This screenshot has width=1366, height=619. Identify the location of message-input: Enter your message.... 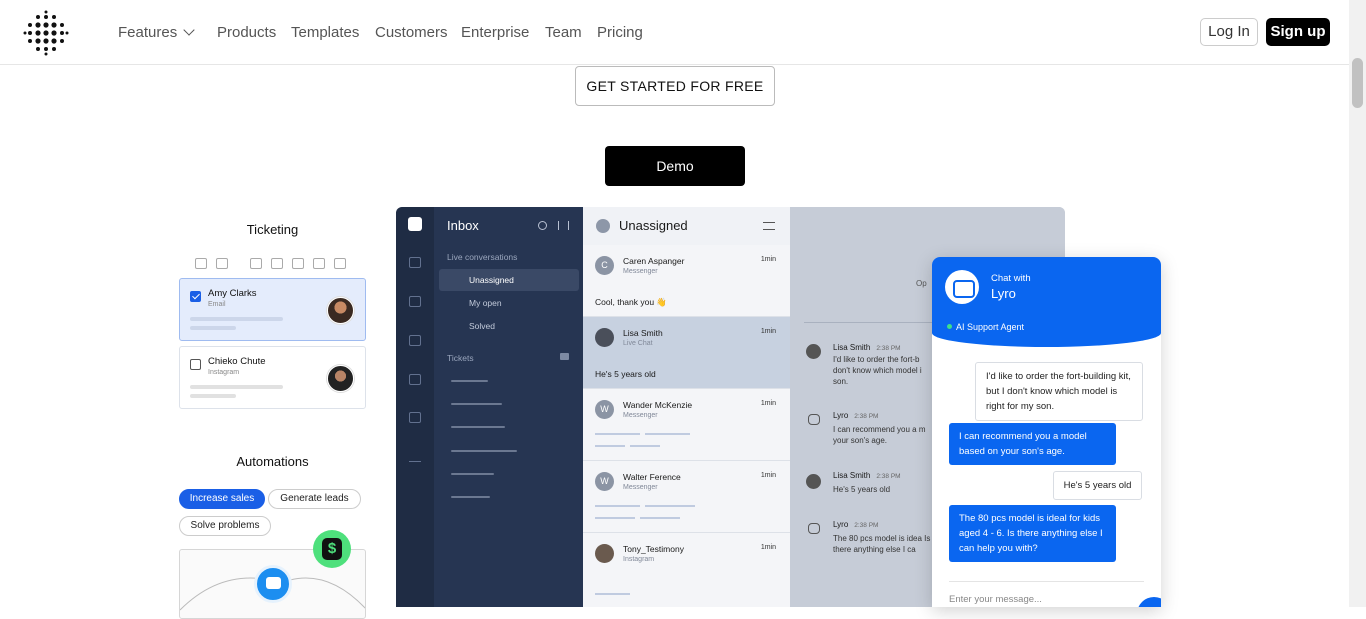
(995, 599).